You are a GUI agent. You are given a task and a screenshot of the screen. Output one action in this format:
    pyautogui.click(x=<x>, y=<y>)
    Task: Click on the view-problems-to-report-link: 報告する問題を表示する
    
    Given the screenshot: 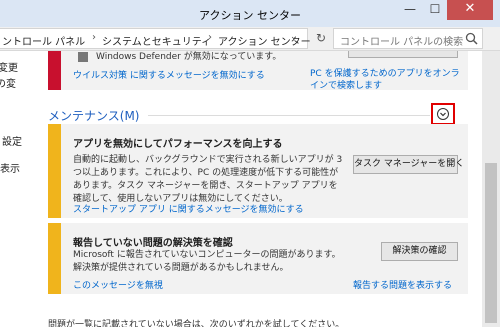 What is the action you would take?
    pyautogui.click(x=402, y=284)
    